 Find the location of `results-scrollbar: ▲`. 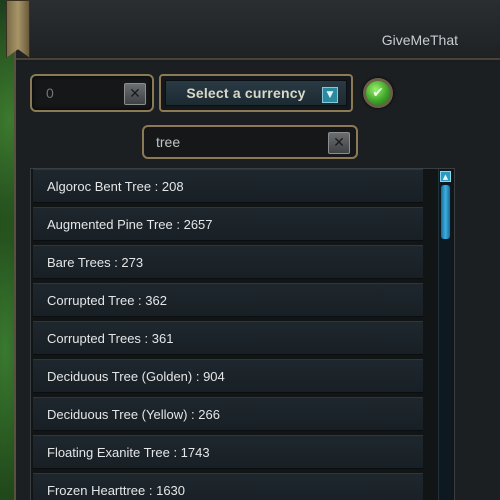

results-scrollbar: ▲ is located at coordinates (445, 334).